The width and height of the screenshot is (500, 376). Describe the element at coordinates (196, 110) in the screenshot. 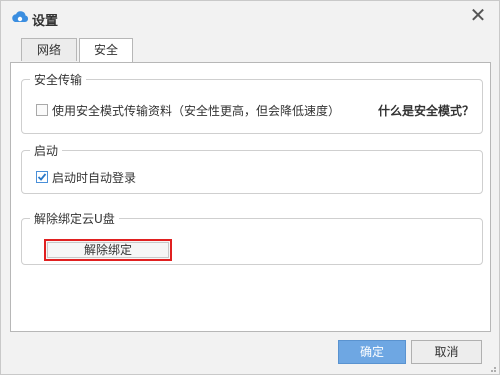

I see `secure-mode-label: 使用安全模式传输资料（安全性更高，但会降低速度）` at that location.